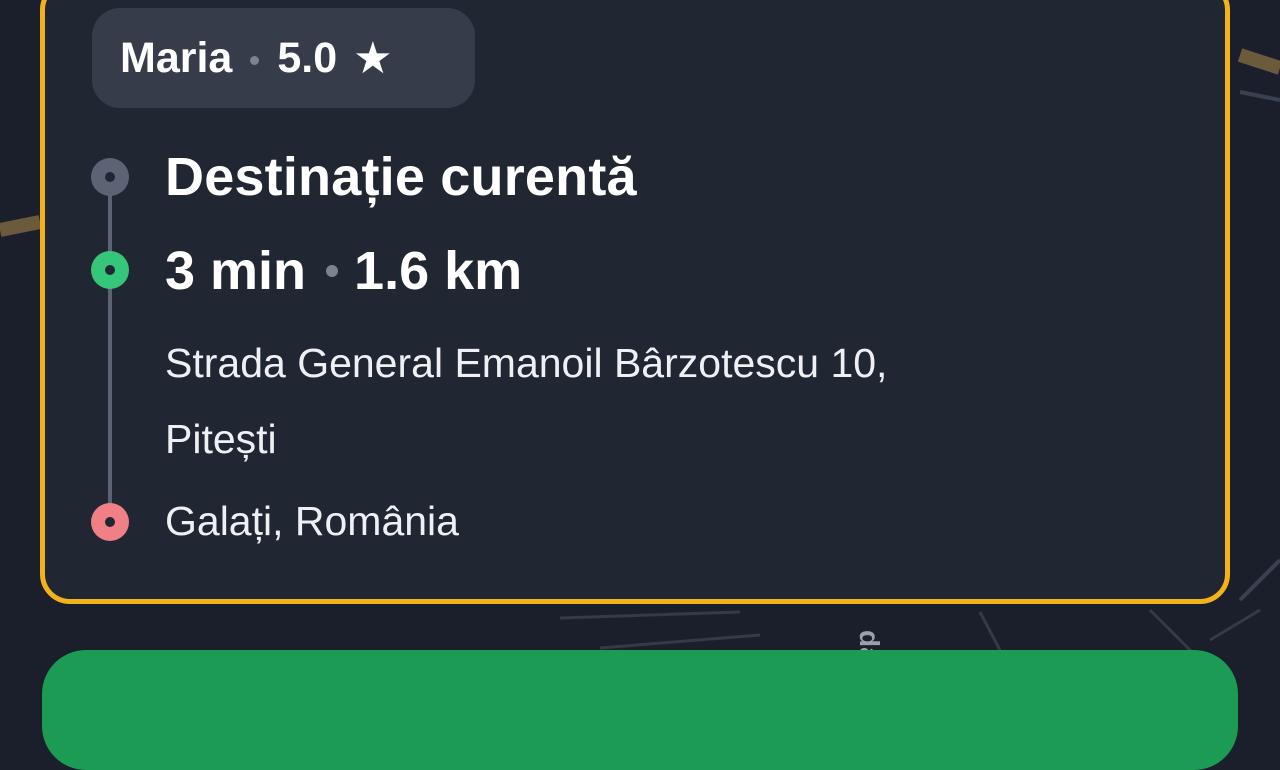  Describe the element at coordinates (236, 271) in the screenshot. I see `eta-time: 3 min` at that location.